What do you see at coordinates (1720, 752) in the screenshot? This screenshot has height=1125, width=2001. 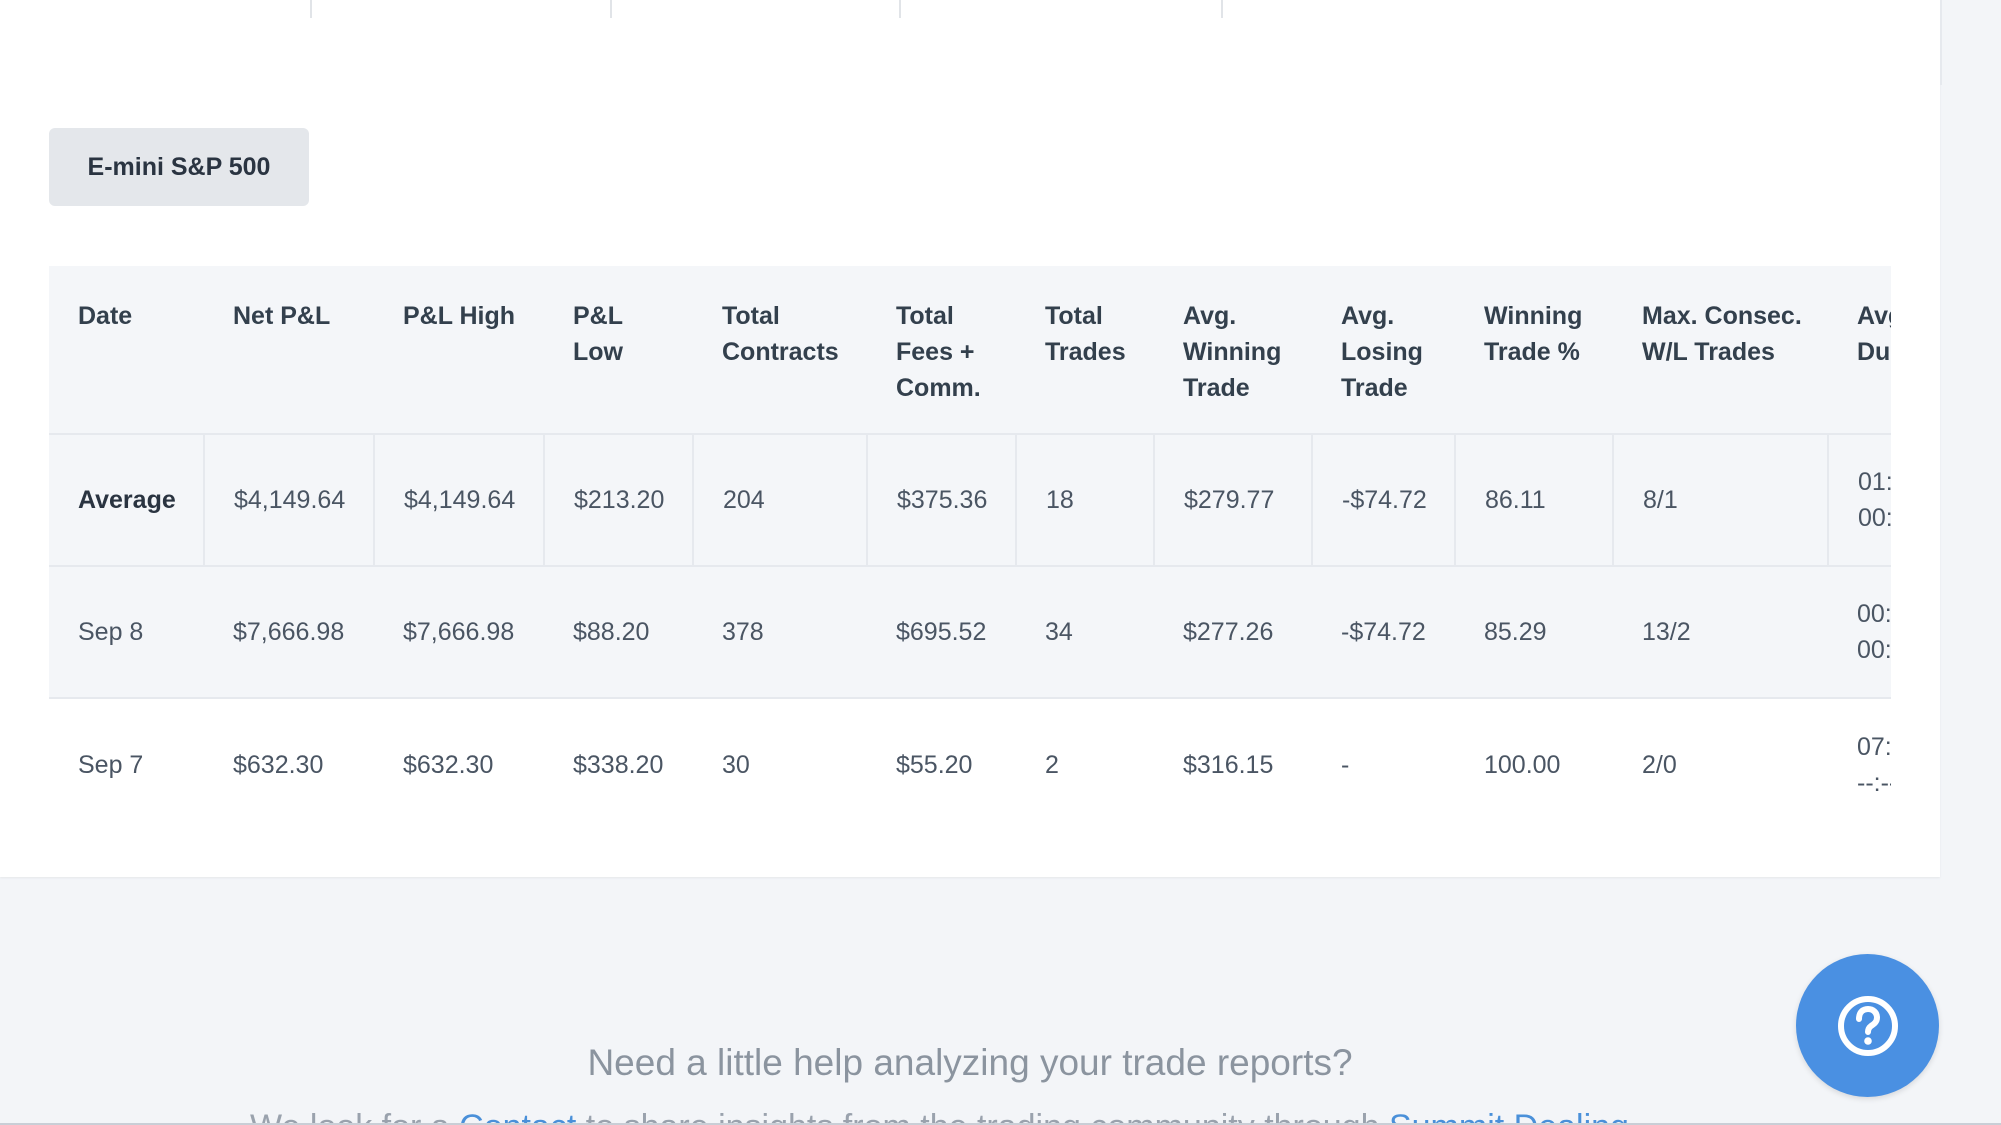 I see `cell-max-consec-trades: 2/0` at bounding box center [1720, 752].